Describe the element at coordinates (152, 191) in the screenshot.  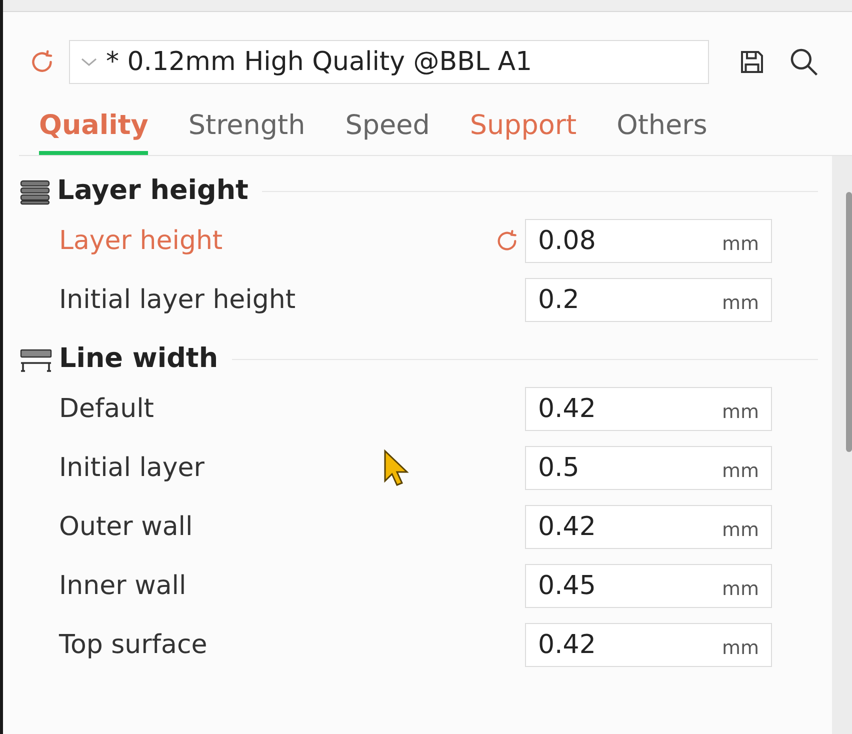
I see `group-title: Layer height` at that location.